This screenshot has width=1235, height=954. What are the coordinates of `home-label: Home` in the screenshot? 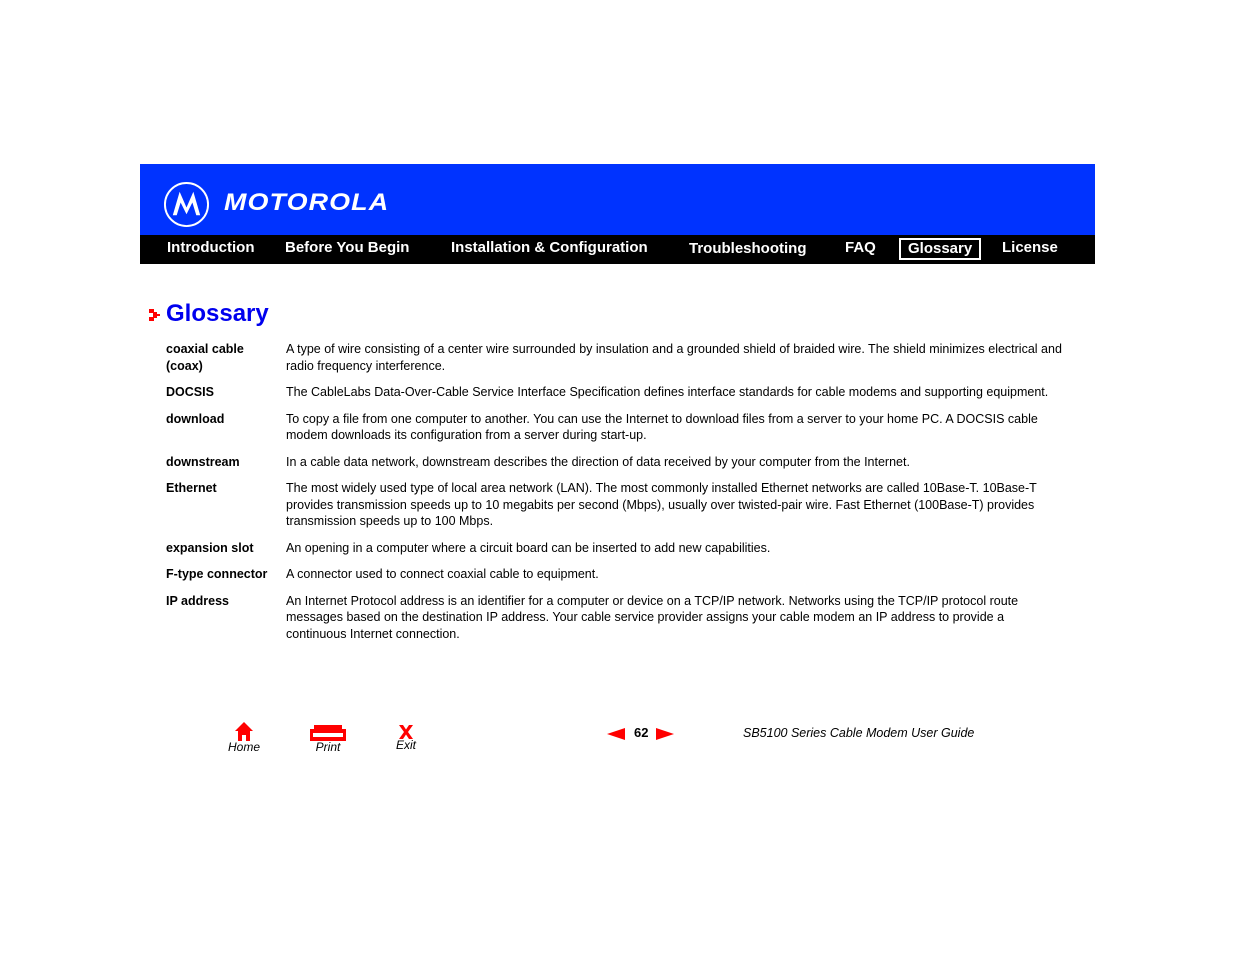 It's located at (243, 747).